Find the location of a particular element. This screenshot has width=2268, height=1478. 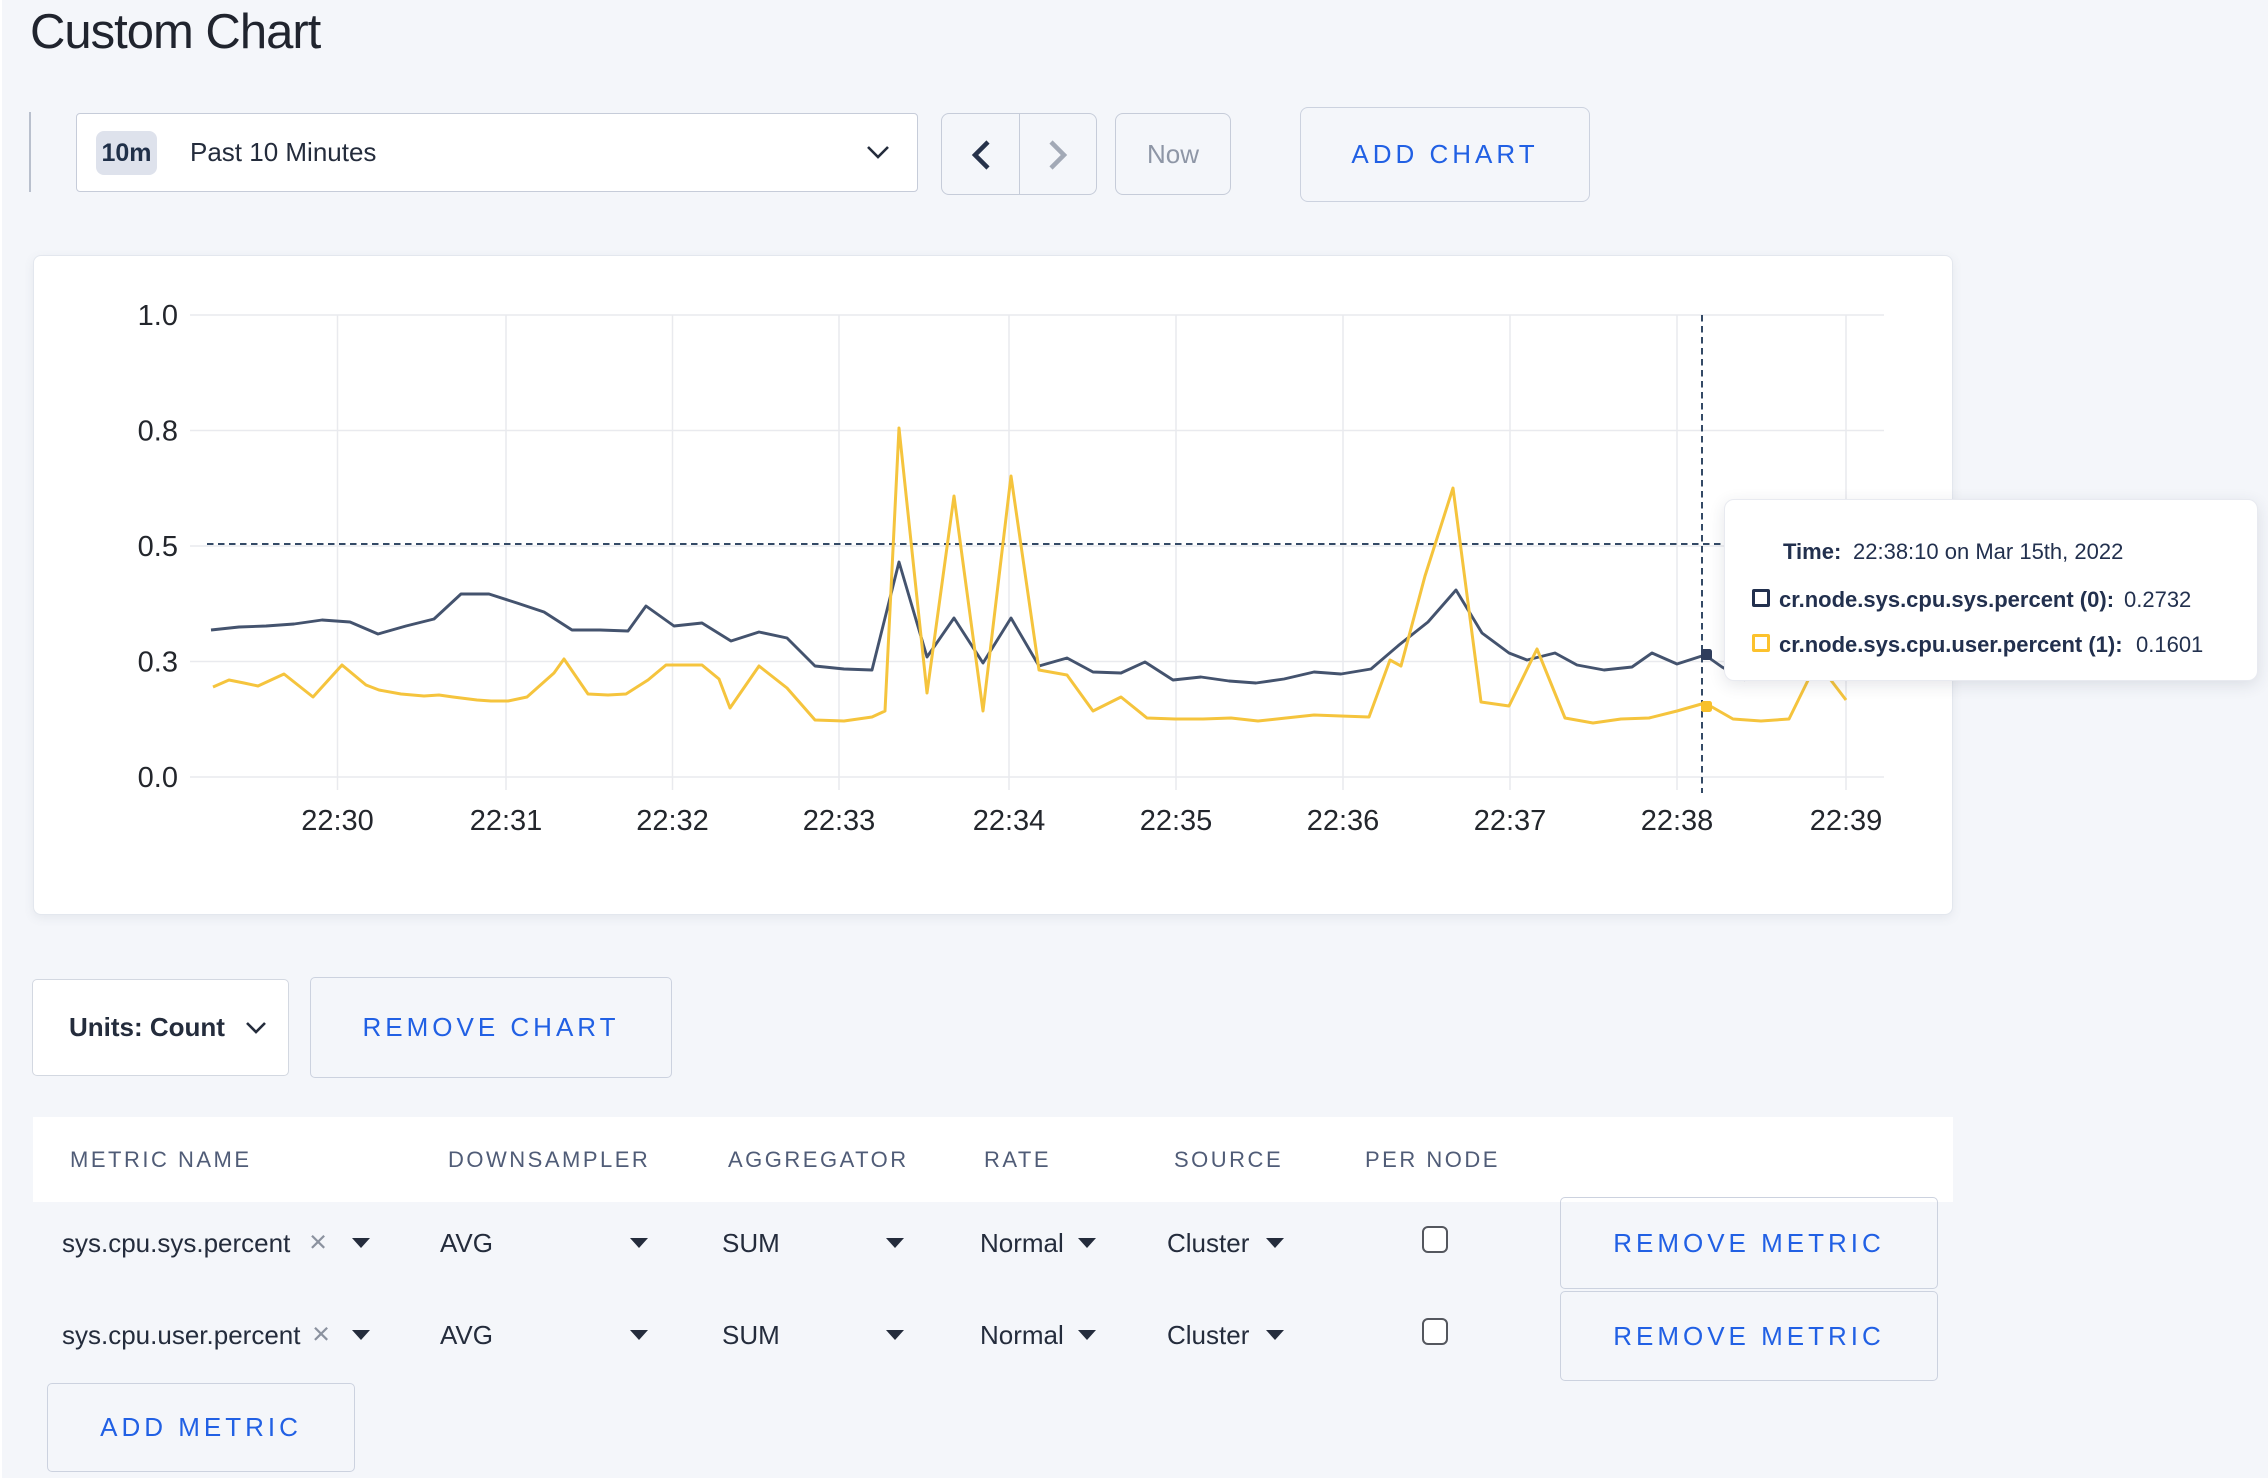

svg-text: 22:37 is located at coordinates (1510, 821).